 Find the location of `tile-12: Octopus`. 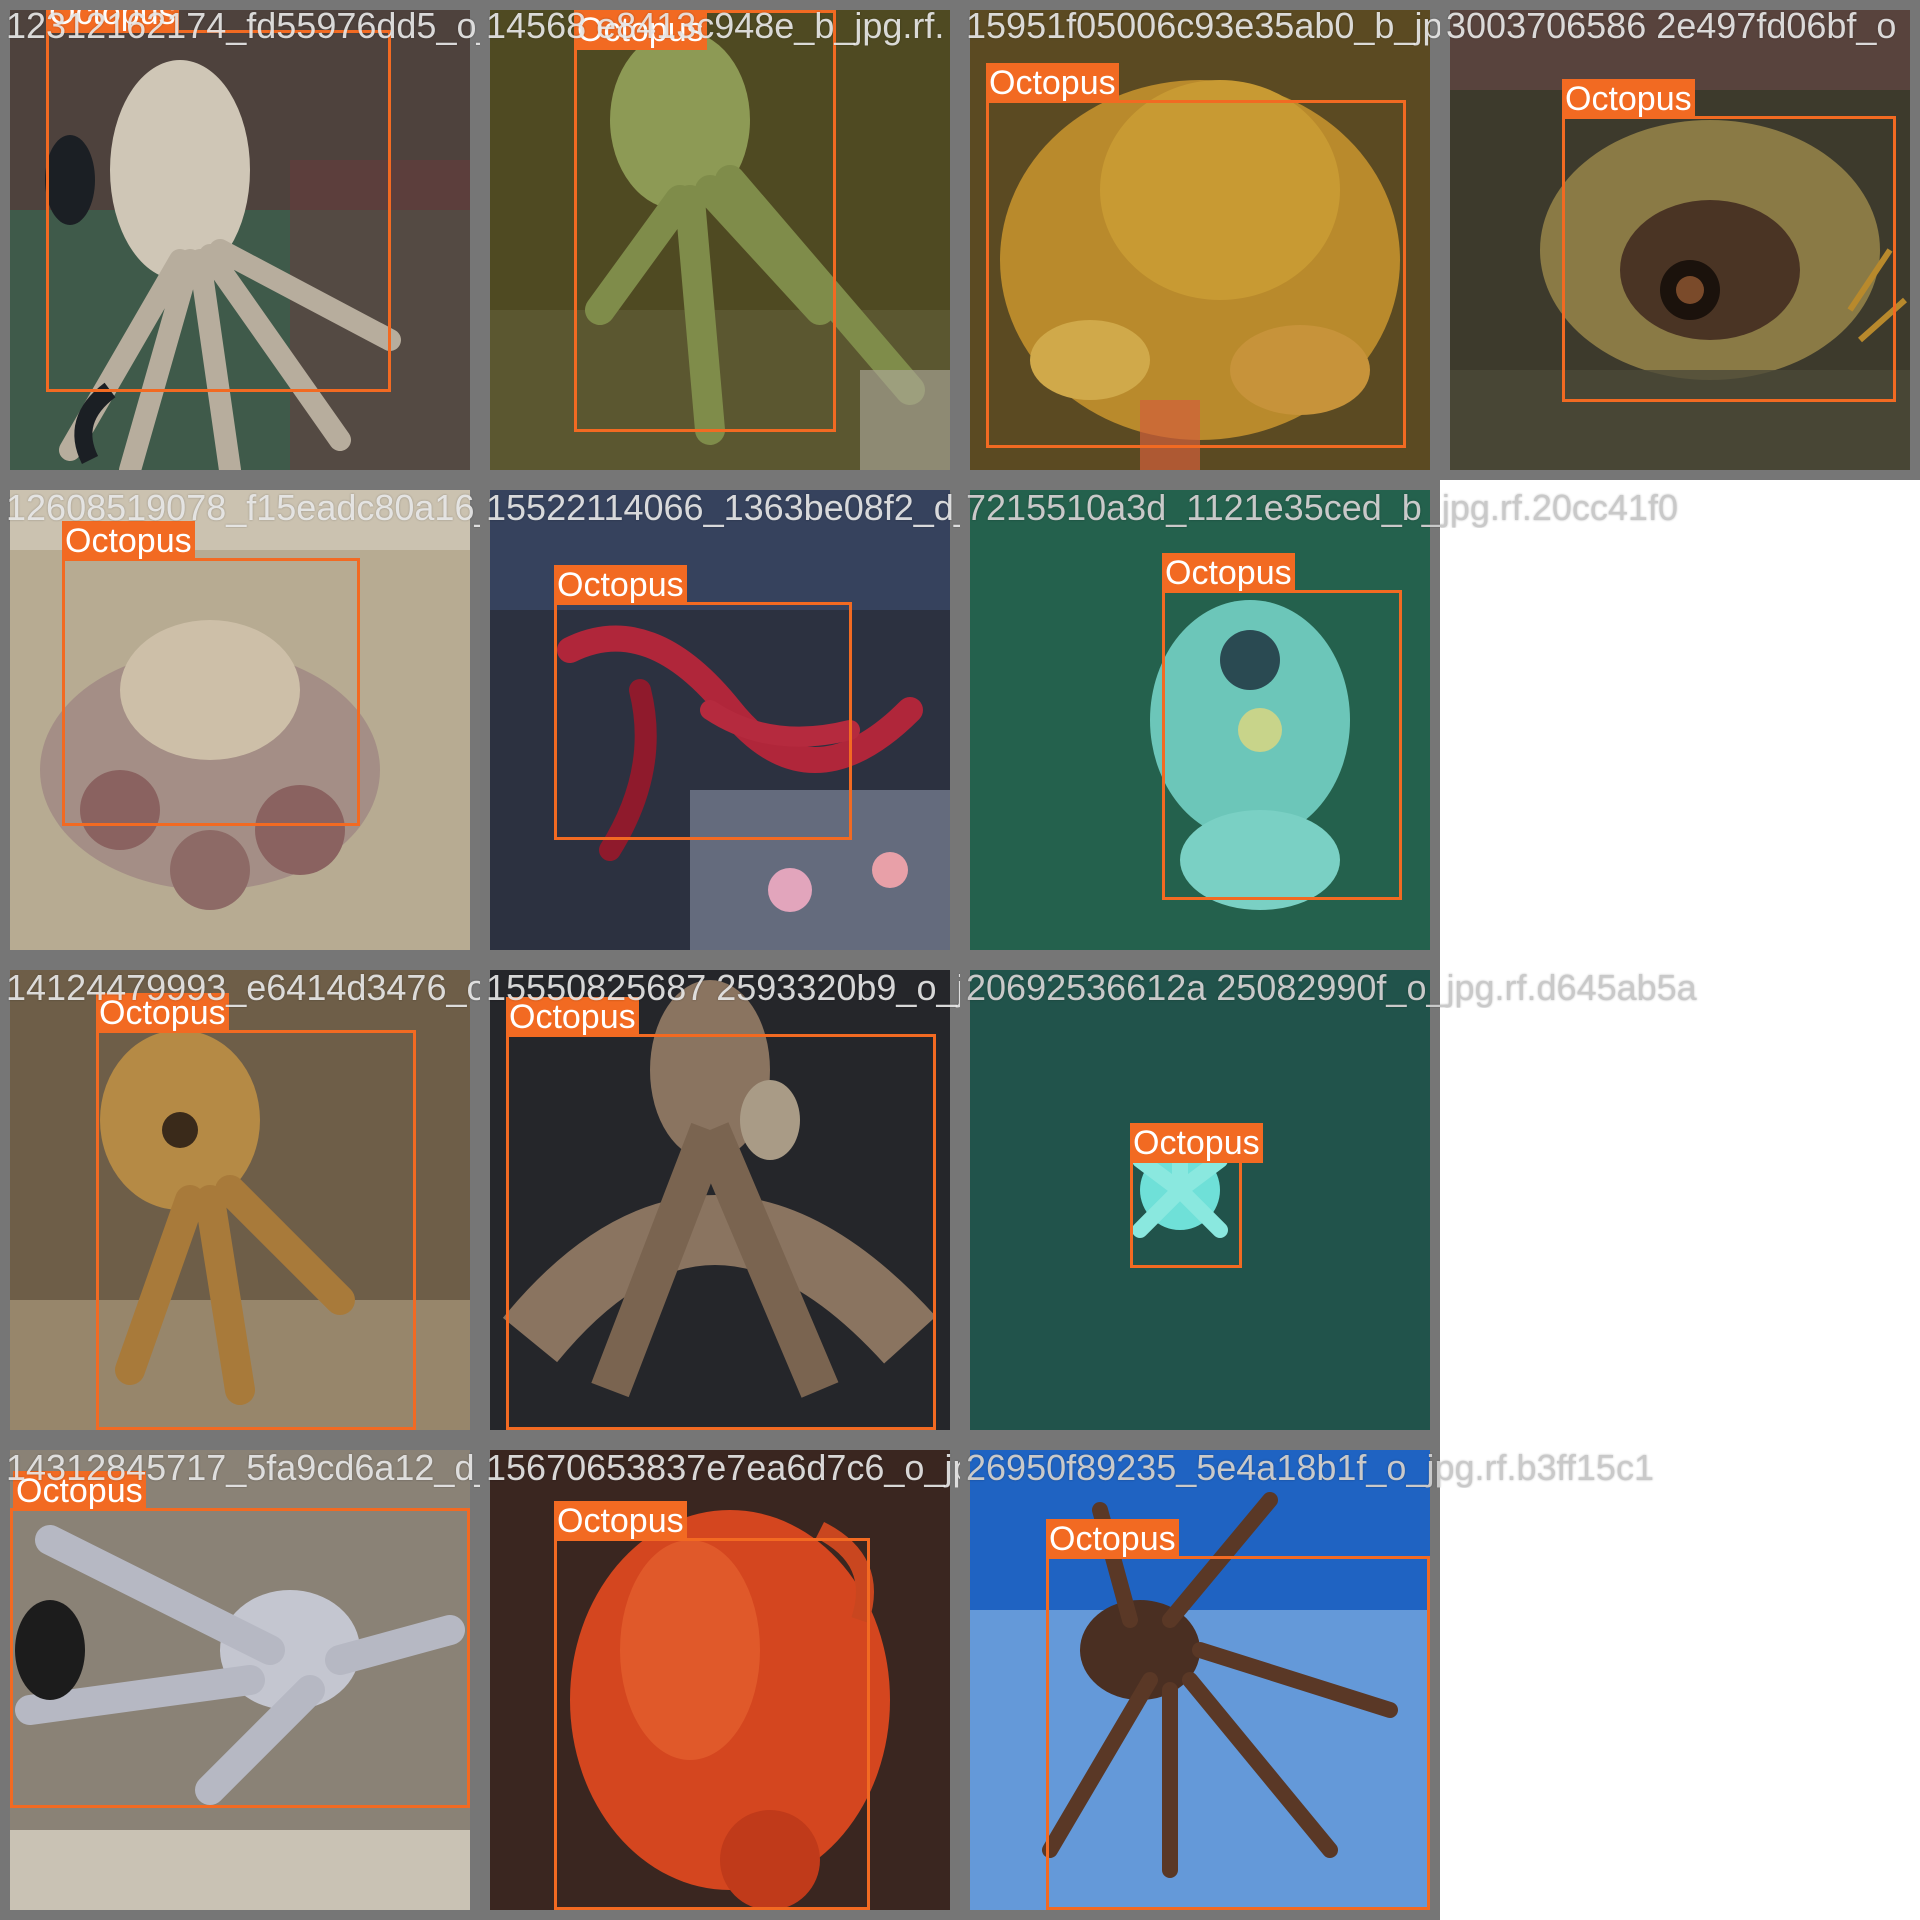

tile-12: Octopus is located at coordinates (720, 1680).